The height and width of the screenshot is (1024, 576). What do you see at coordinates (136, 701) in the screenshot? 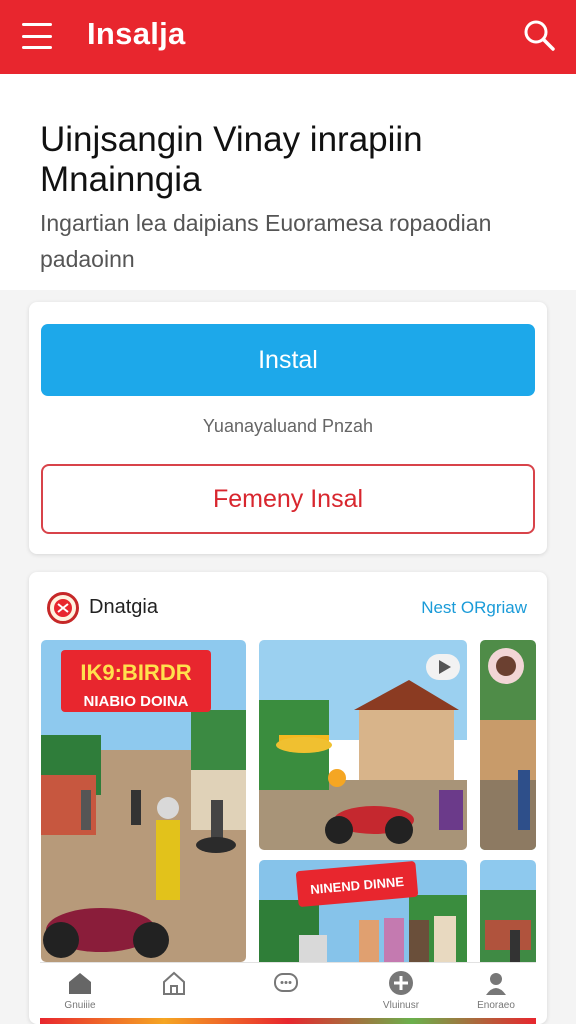
I see `photo1-banner-line2: NIABIO DOINA` at bounding box center [136, 701].